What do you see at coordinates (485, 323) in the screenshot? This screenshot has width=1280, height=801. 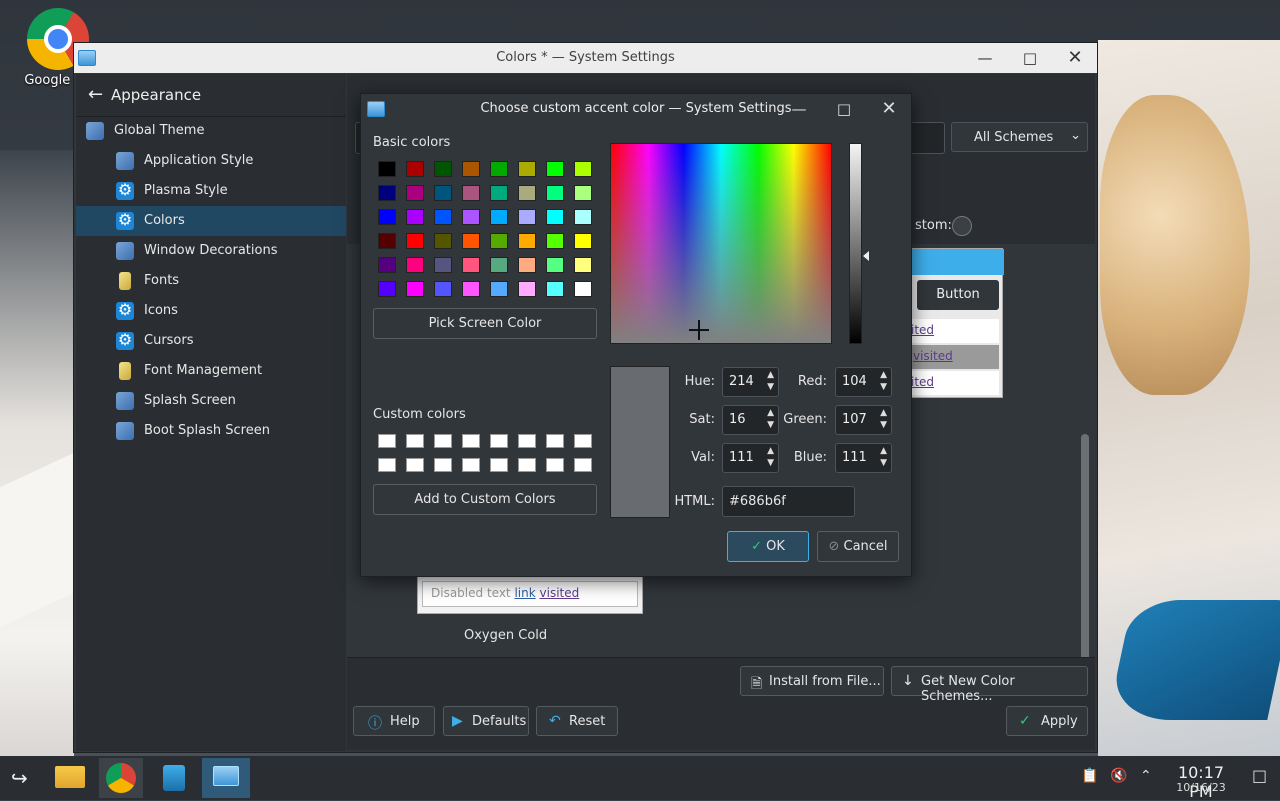 I see `pick-screen-color-button: Pick Screen Color` at bounding box center [485, 323].